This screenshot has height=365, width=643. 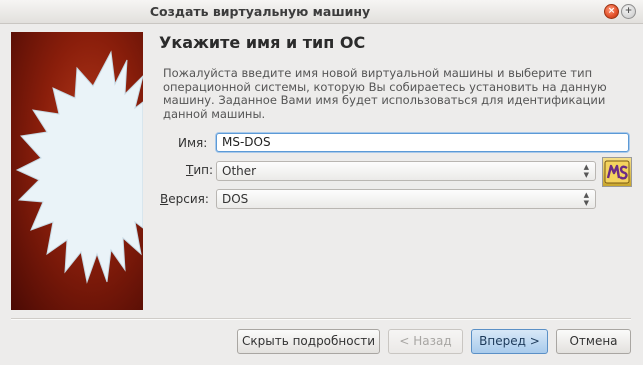 I want to click on maximize-window-button: +, so click(x=628, y=11).